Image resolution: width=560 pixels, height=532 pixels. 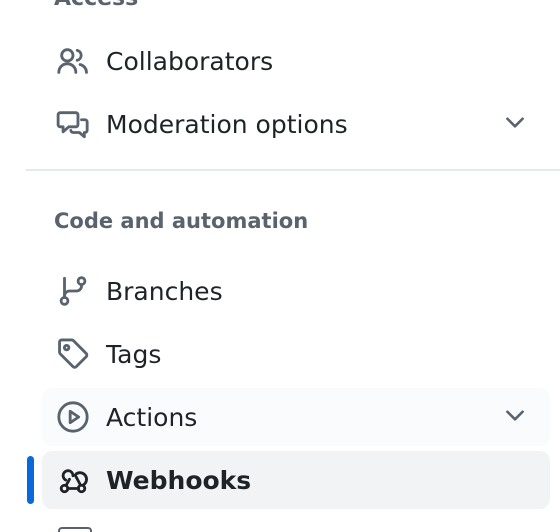 I want to click on webhook-icon, so click(x=74, y=480).